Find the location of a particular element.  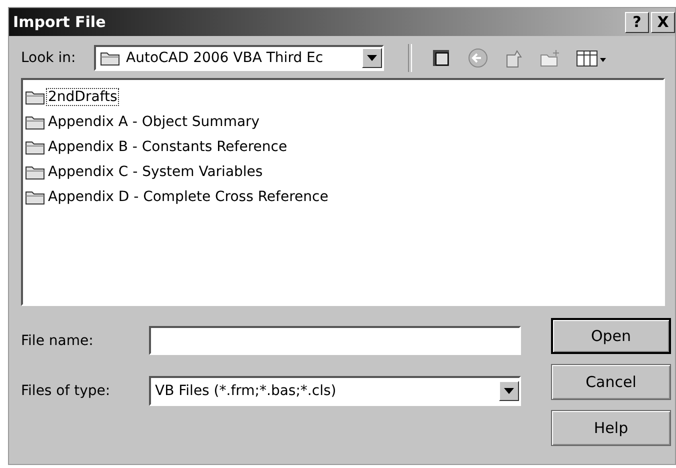

dialog-button: Cancel is located at coordinates (611, 382).